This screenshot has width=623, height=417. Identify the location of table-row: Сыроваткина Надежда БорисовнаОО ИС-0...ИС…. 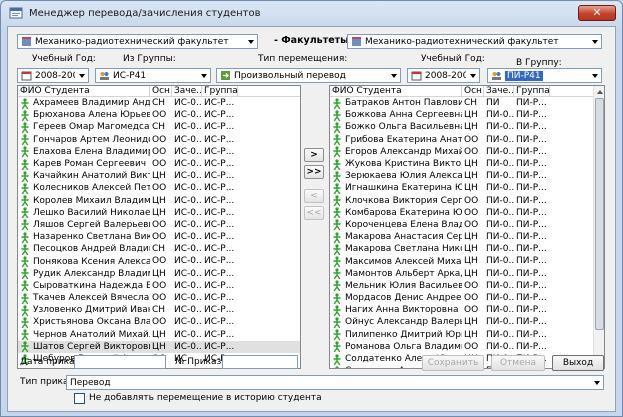
(159, 286).